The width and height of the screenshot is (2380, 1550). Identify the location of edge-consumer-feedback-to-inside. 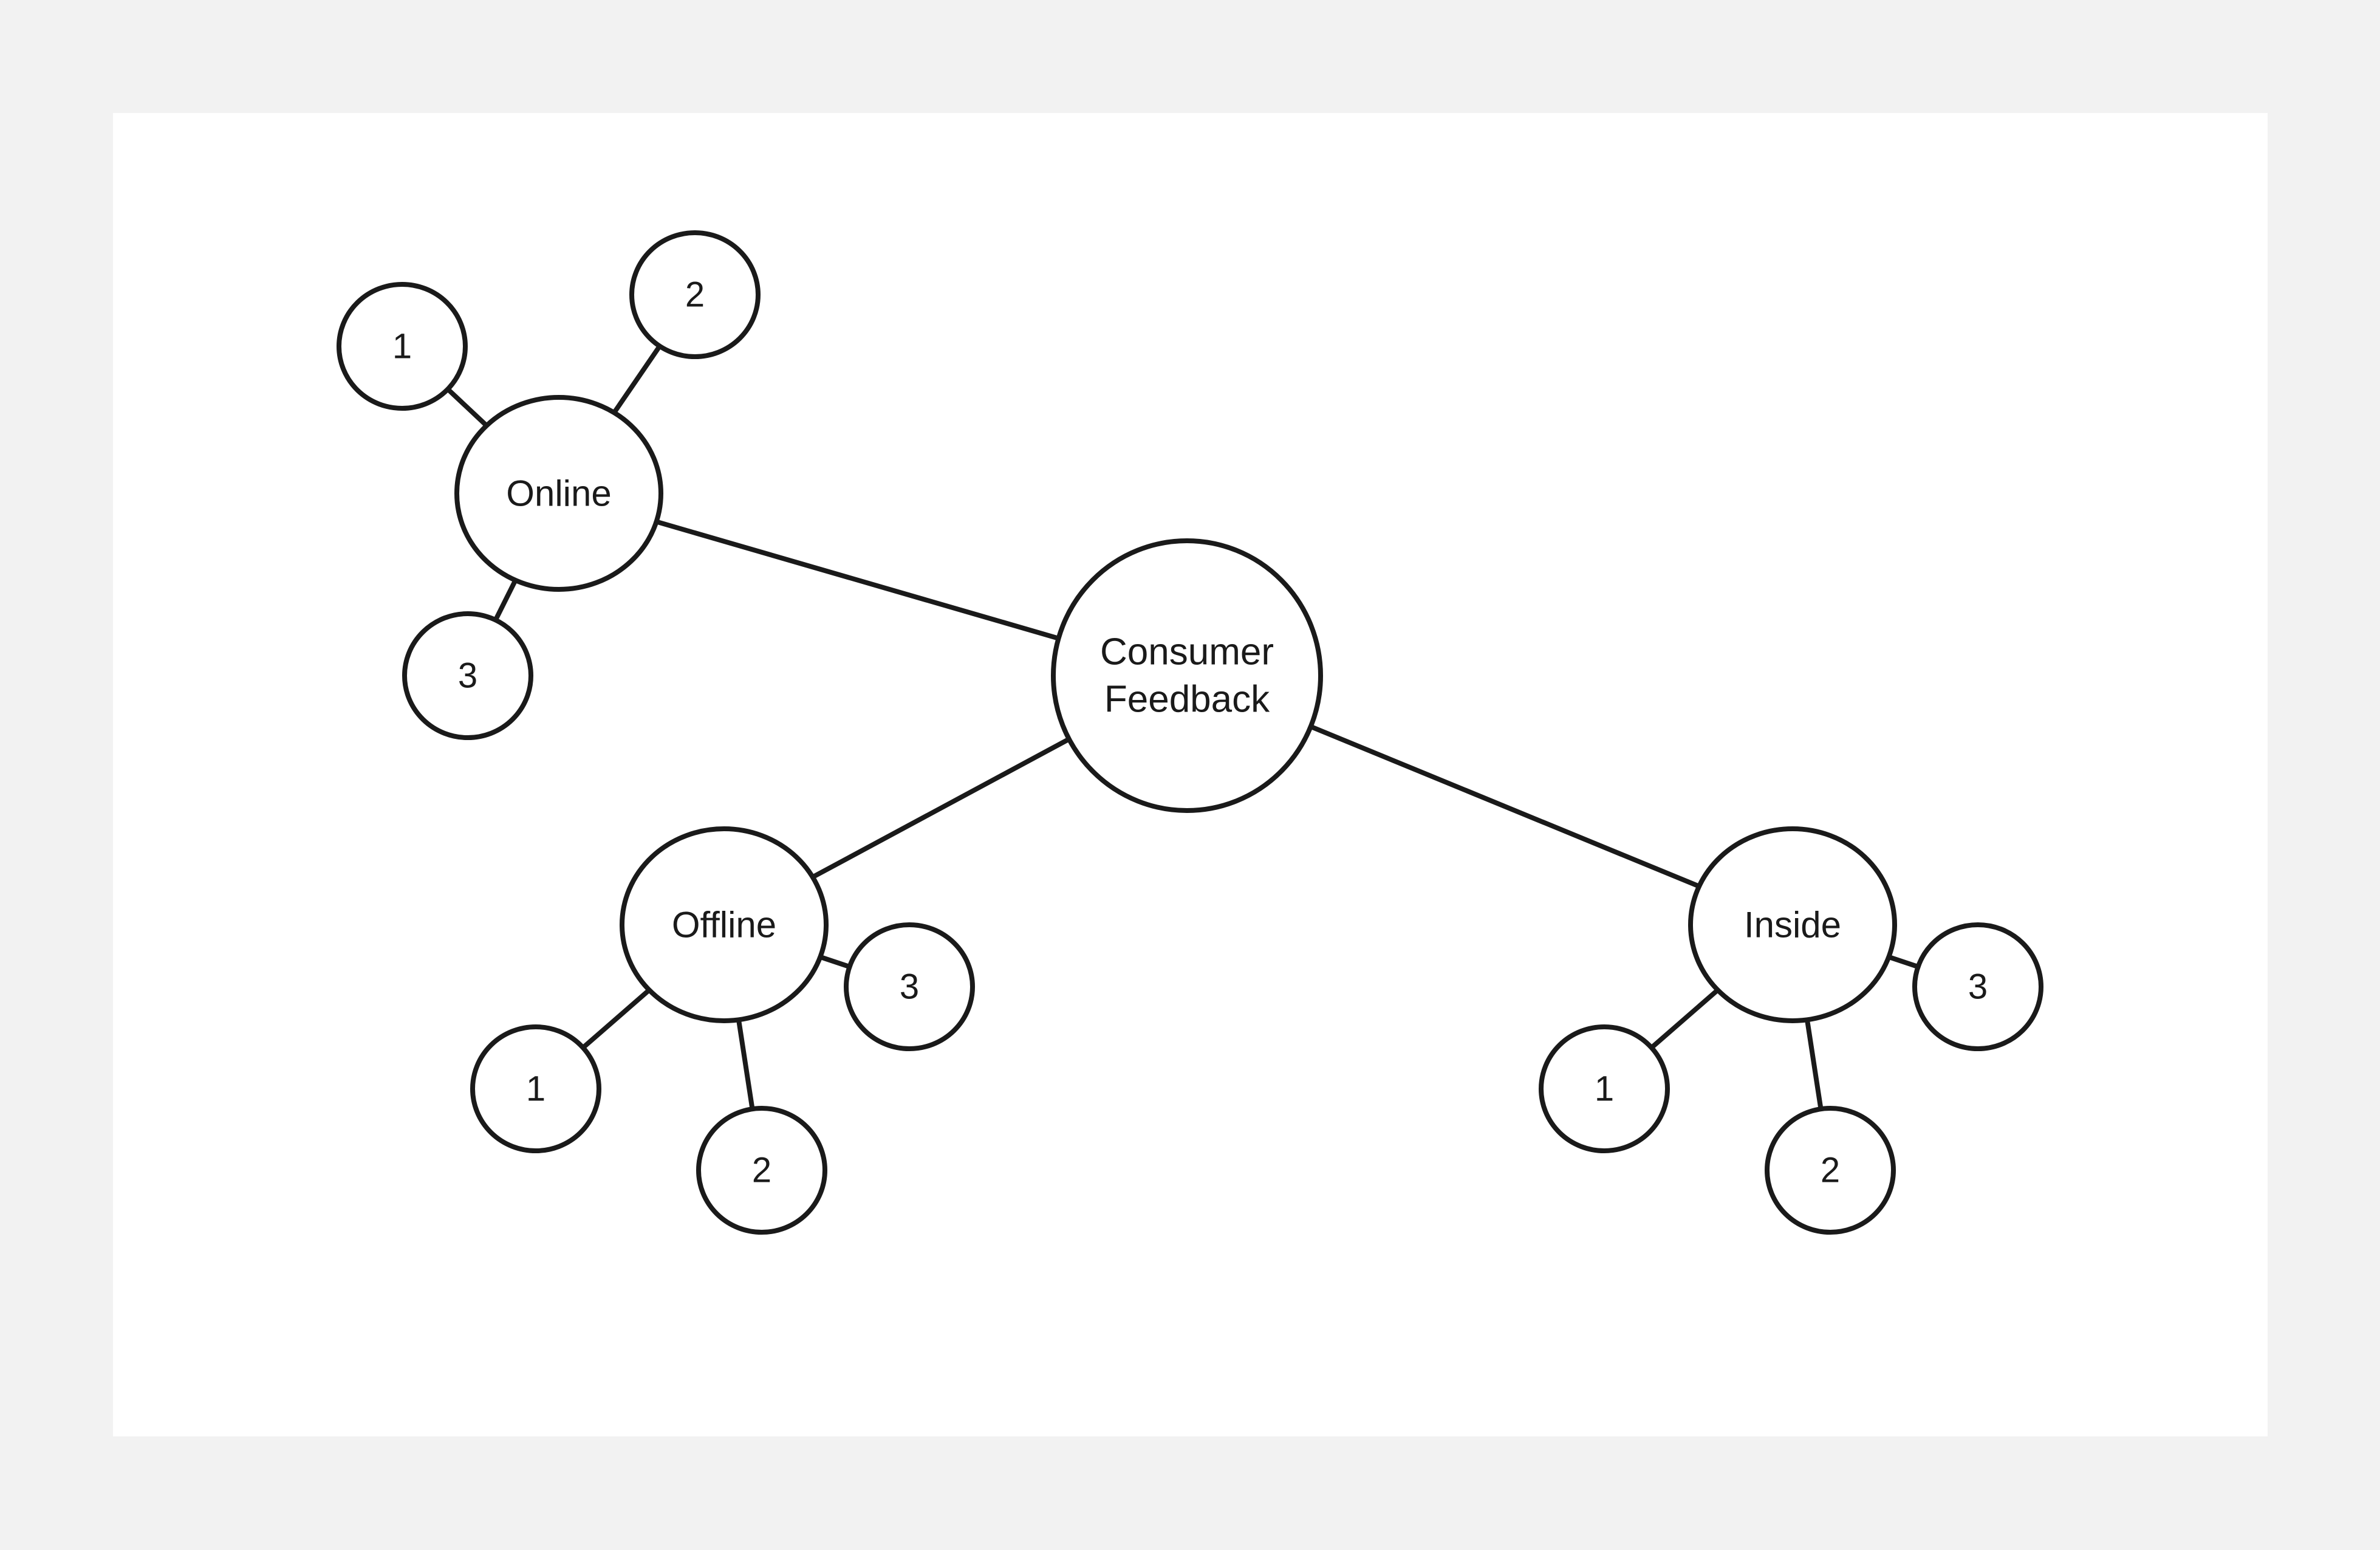
(1505, 806).